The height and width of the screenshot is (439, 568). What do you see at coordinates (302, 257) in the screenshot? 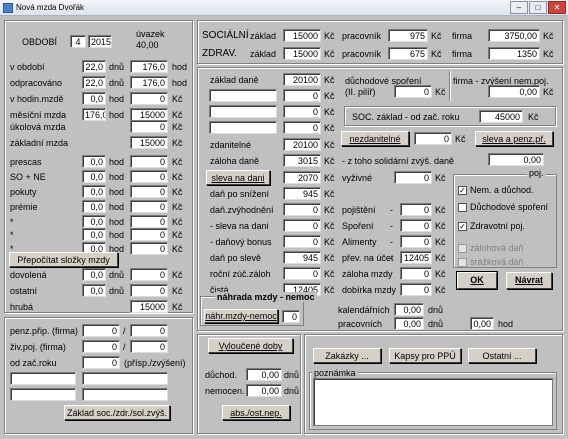
I see `dan-po-sleve-field: 945` at bounding box center [302, 257].